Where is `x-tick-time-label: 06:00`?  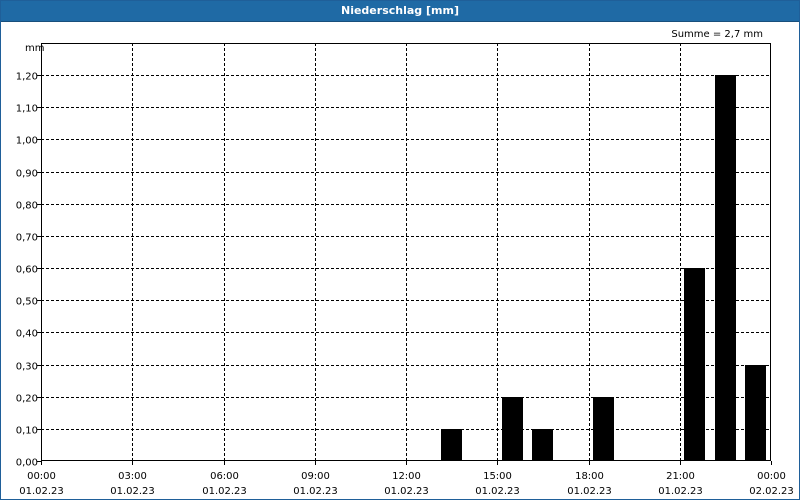
x-tick-time-label: 06:00 is located at coordinates (224, 476).